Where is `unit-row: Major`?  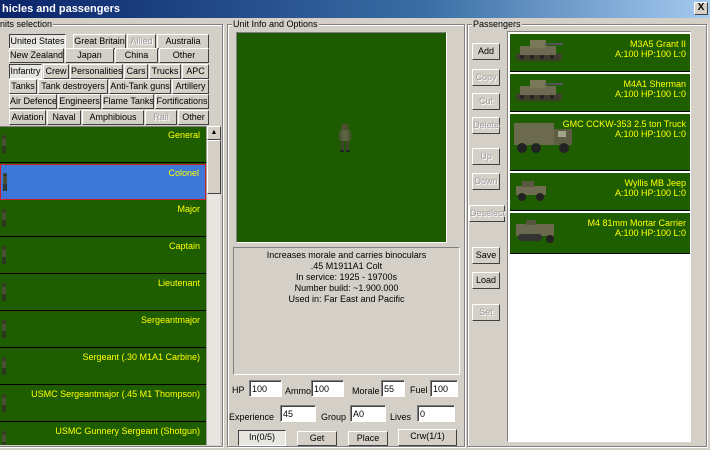
unit-row: Major is located at coordinates (103, 219).